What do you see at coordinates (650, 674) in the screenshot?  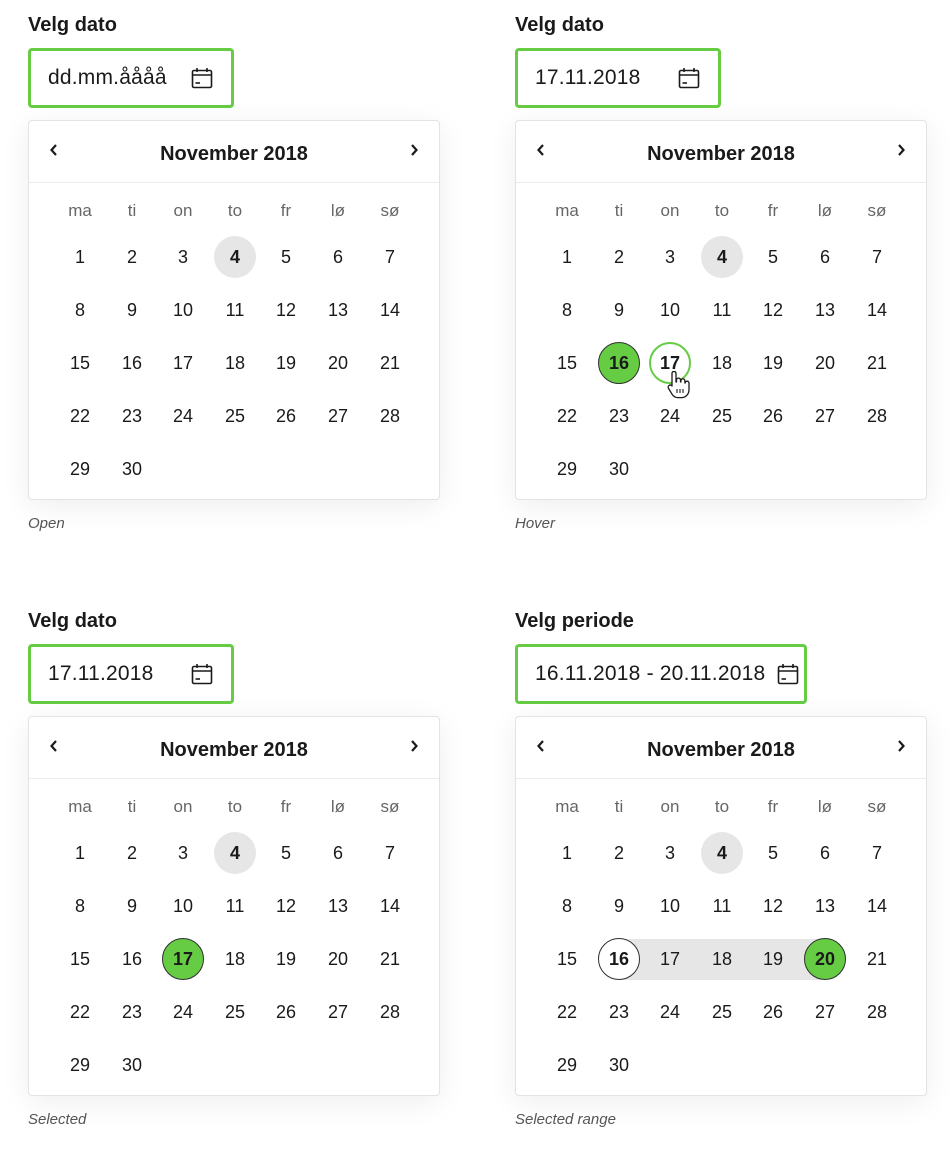 I see `date-input-value: 16.11.2018 - 20.11.2018` at bounding box center [650, 674].